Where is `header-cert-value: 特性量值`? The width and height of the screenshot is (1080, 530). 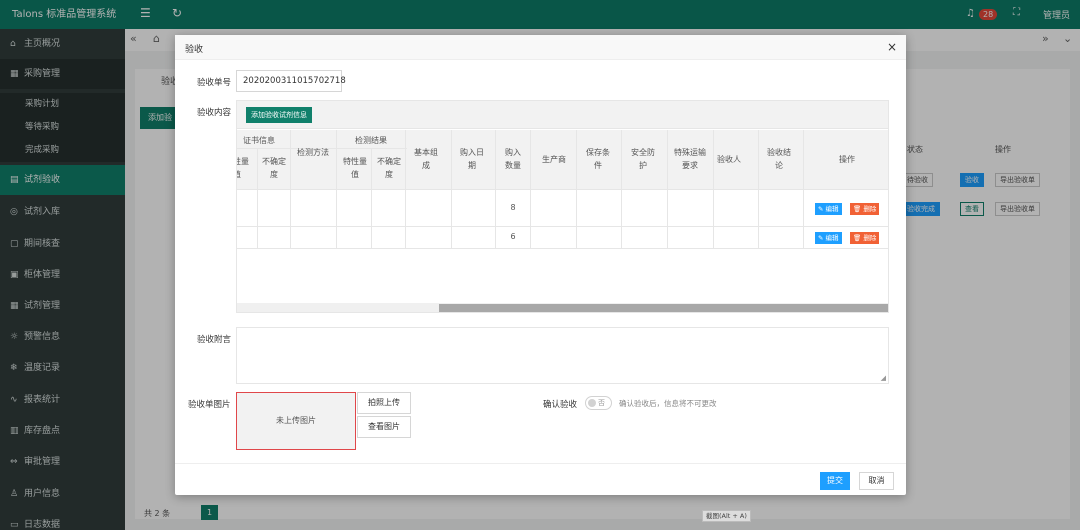 header-cert-value: 特性量值 is located at coordinates (243, 168).